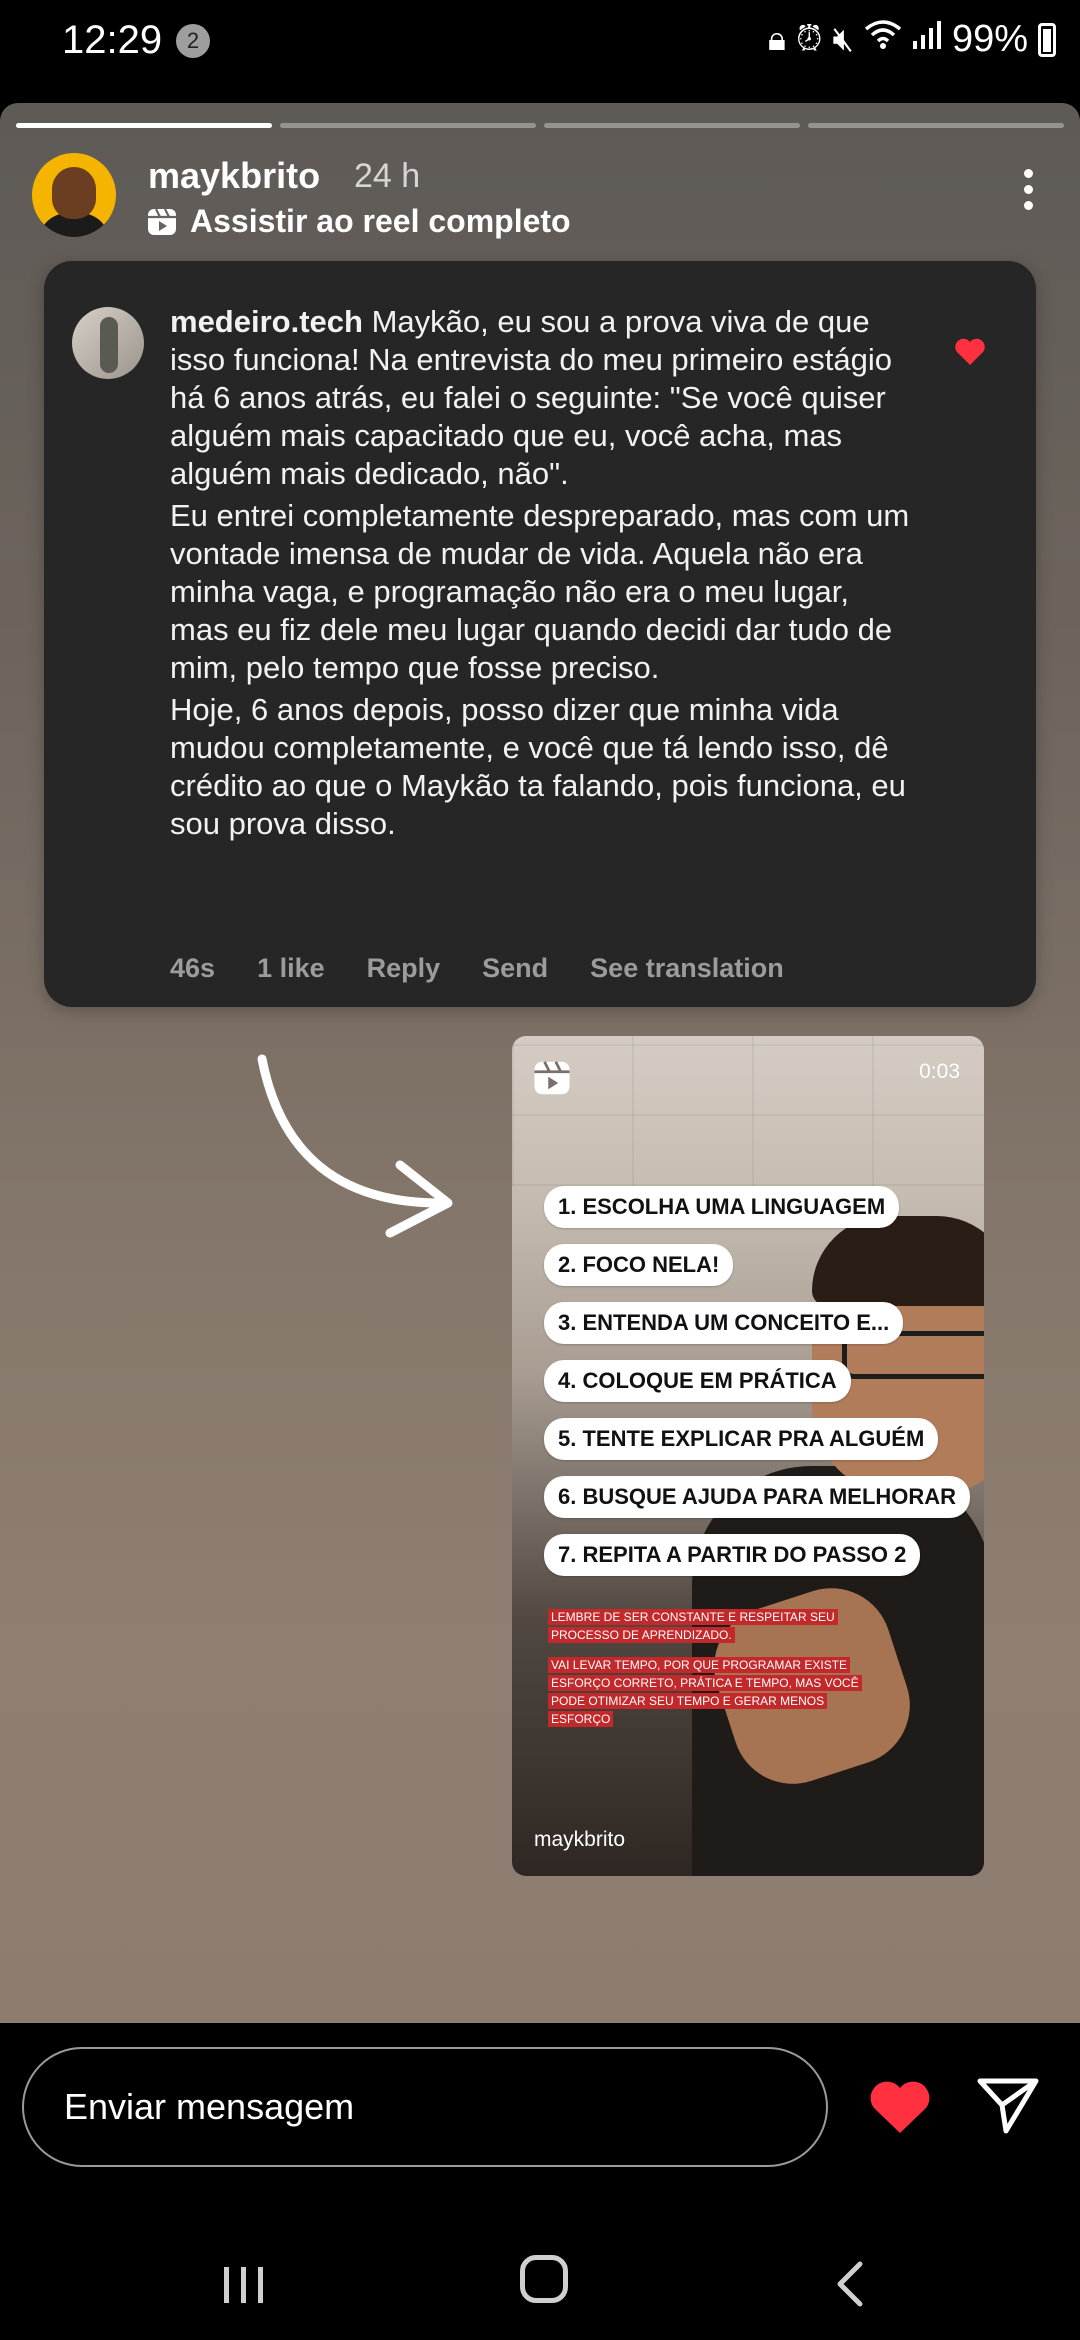  I want to click on wifi-icon, so click(883, 39).